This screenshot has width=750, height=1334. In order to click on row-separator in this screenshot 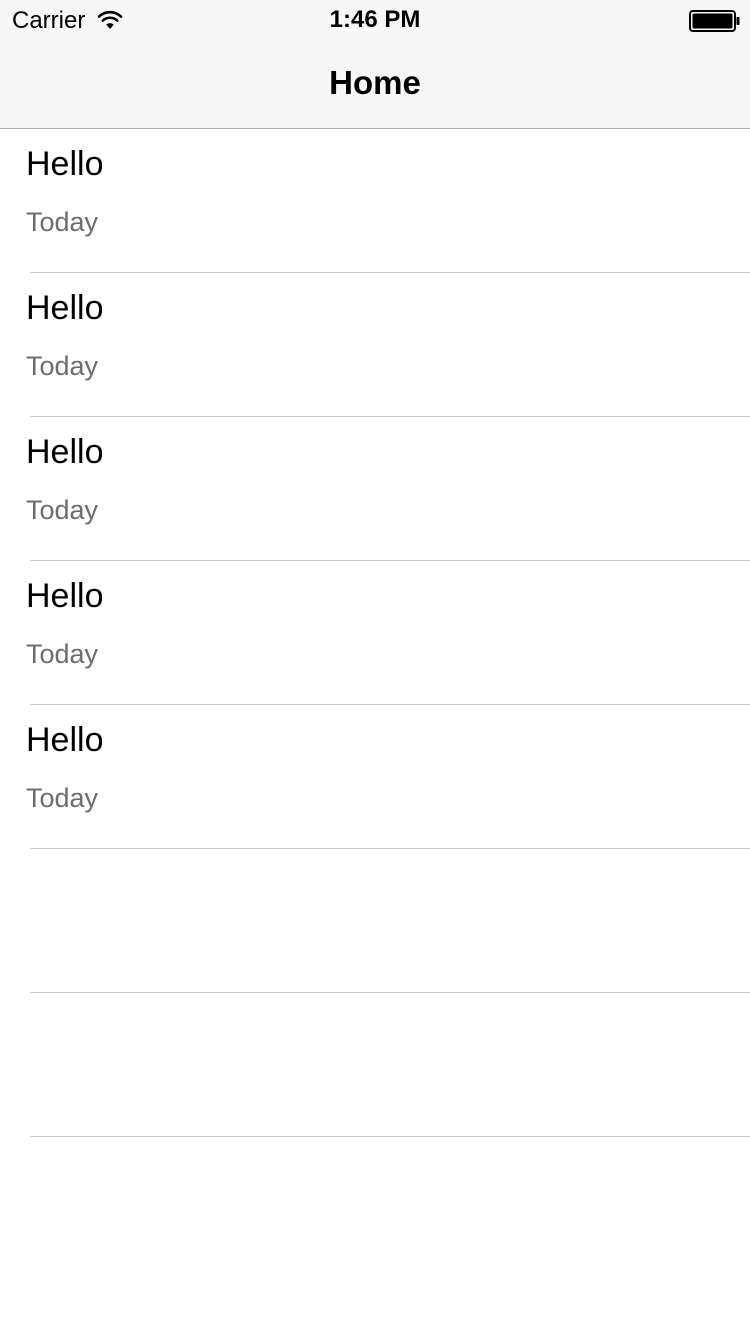, I will do `click(390, 1136)`.